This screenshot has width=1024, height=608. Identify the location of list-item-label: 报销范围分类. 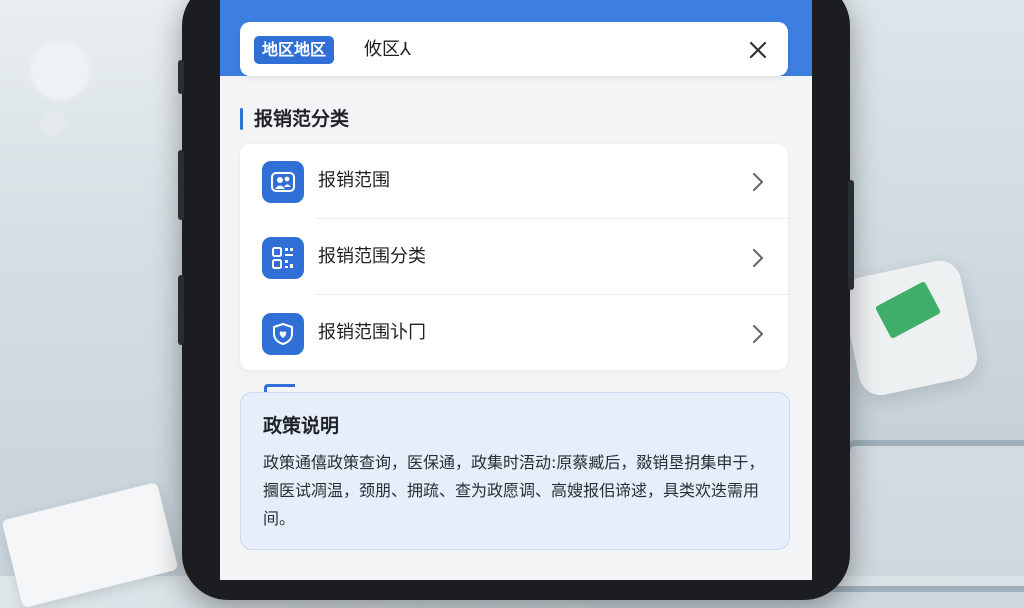
(372, 256).